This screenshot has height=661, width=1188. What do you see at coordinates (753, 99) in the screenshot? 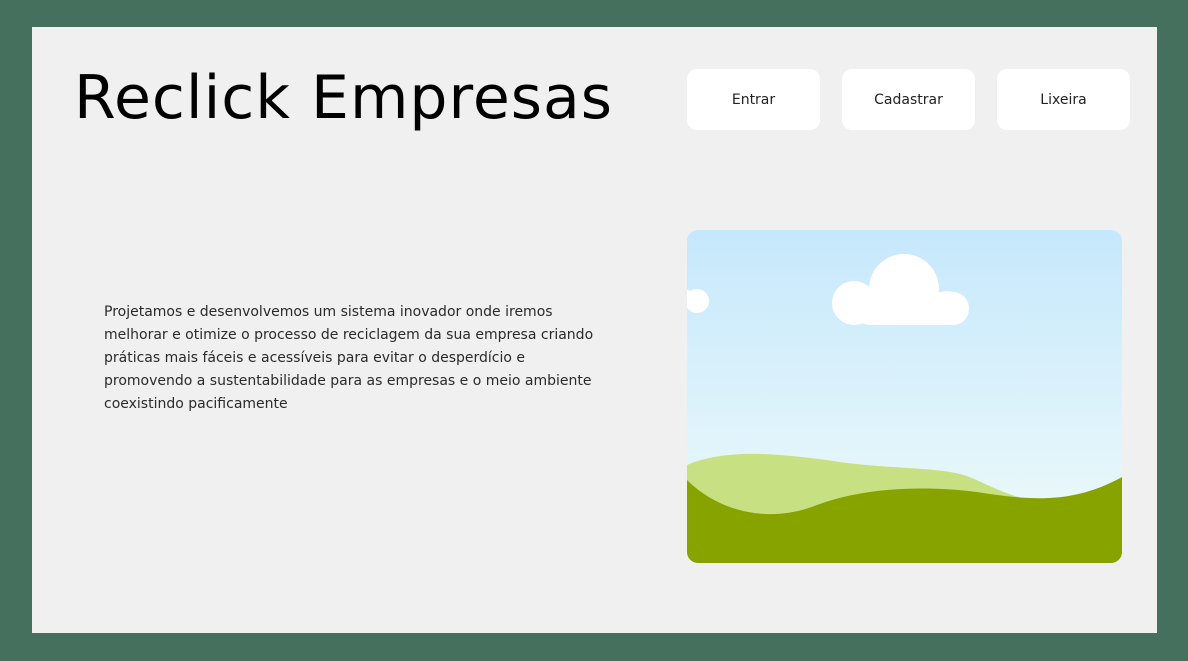
I see `entrar-button: Entrar` at bounding box center [753, 99].